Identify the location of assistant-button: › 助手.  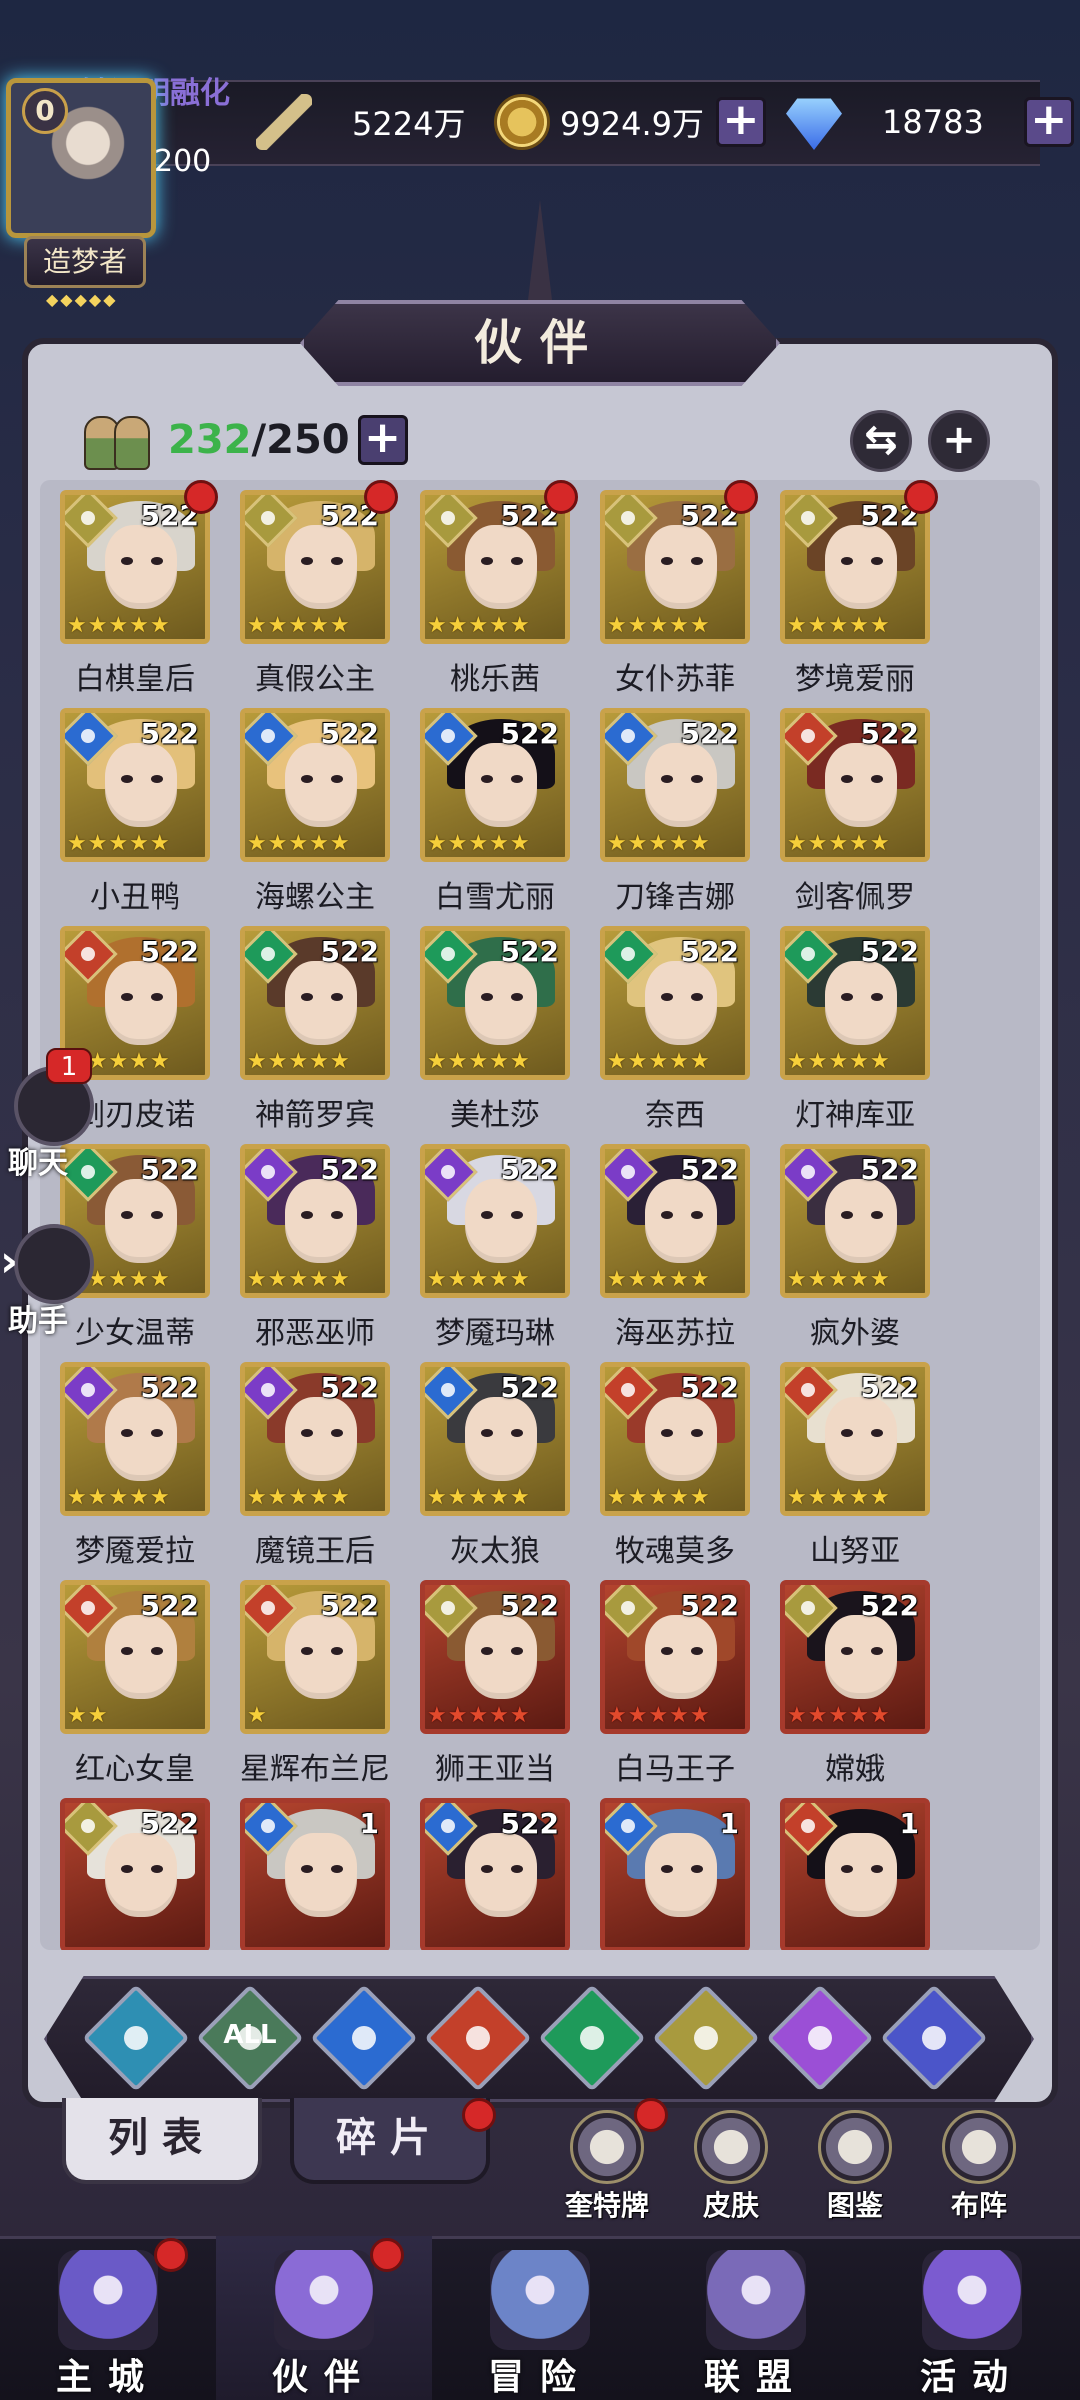
(50, 1281).